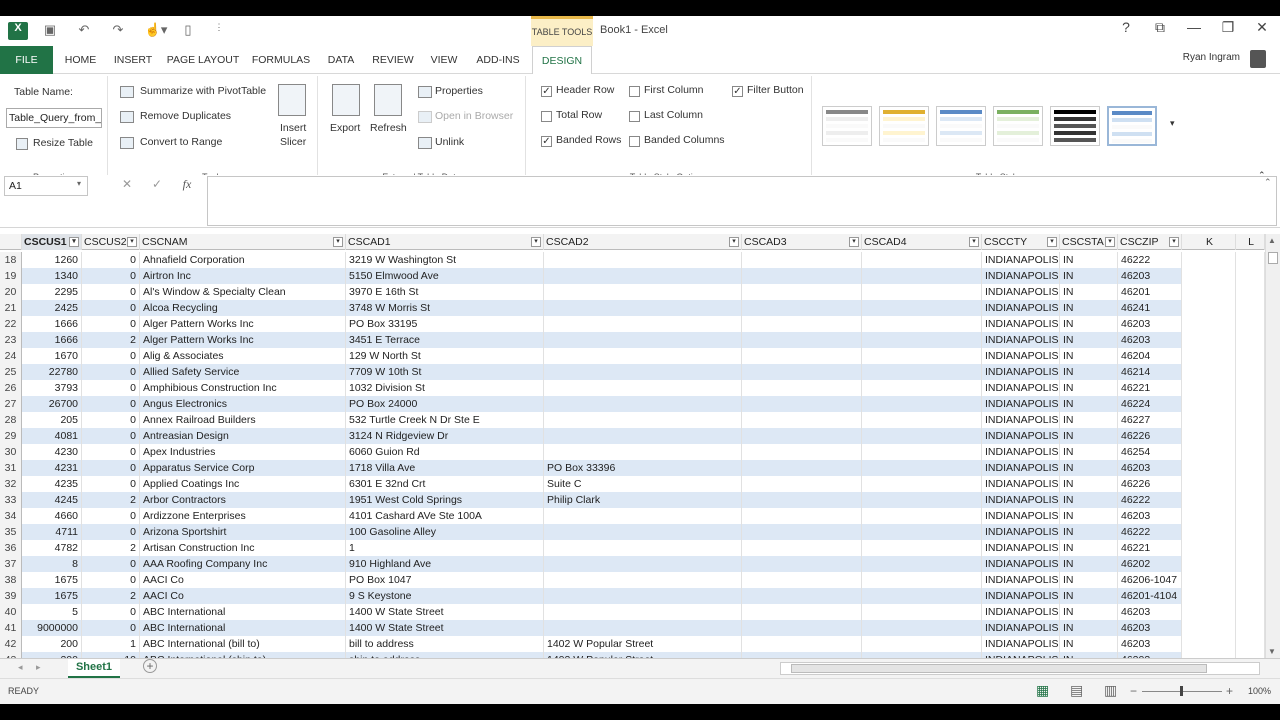 This screenshot has height=720, width=1280. I want to click on row-number: 30, so click(11, 452).